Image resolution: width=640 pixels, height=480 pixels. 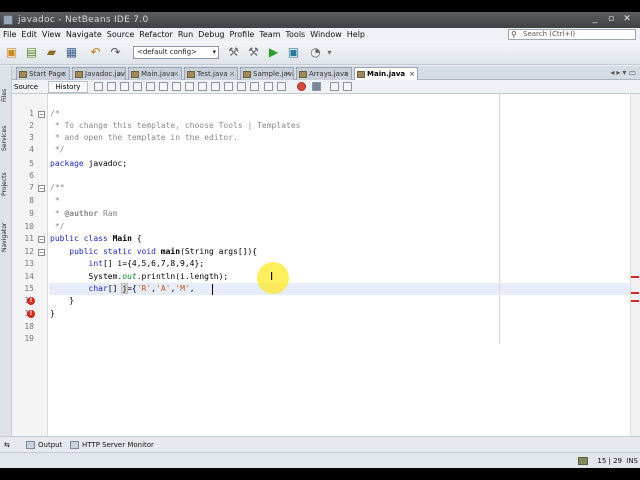 What do you see at coordinates (268, 86) in the screenshot?
I see `format-icon` at bounding box center [268, 86].